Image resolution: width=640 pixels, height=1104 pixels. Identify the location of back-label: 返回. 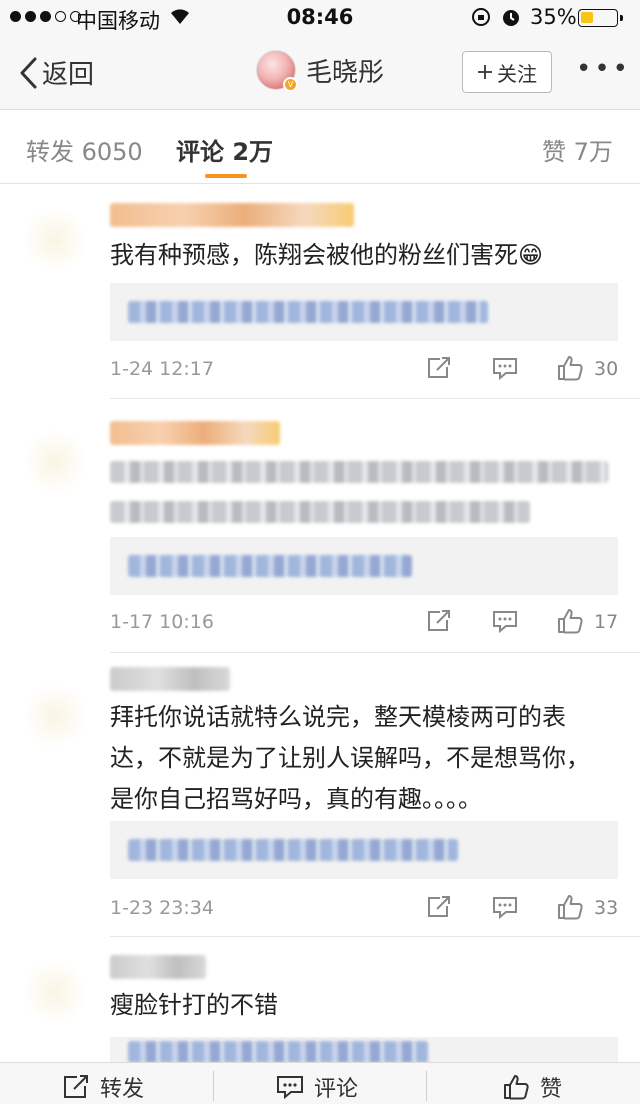
(68, 75).